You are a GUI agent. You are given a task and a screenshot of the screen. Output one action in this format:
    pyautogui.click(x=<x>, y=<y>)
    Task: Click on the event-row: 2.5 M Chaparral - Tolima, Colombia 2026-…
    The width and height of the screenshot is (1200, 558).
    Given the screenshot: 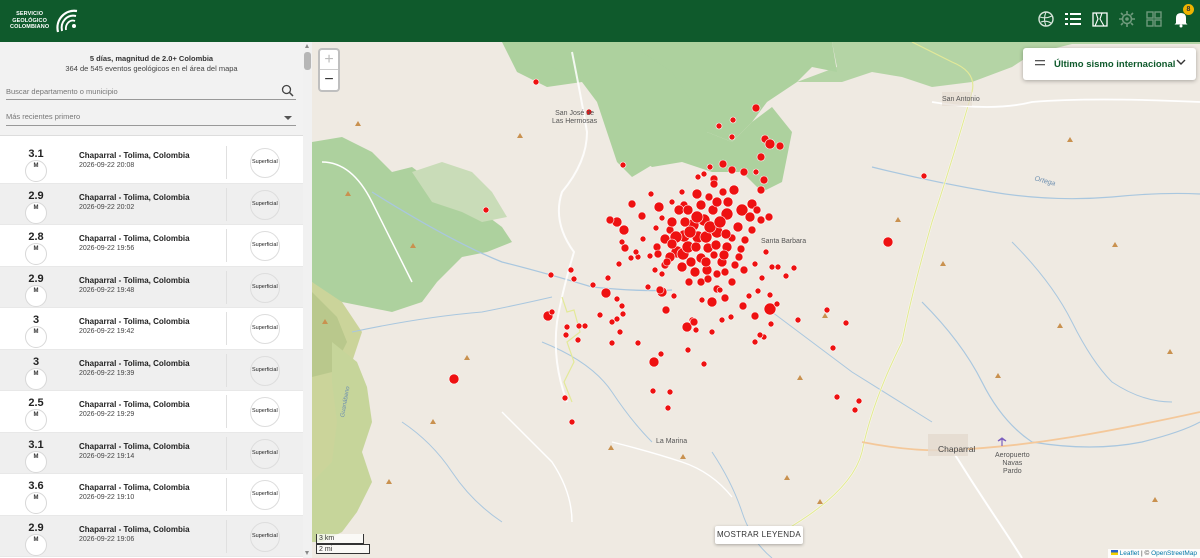 What is the action you would take?
    pyautogui.click(x=151, y=412)
    